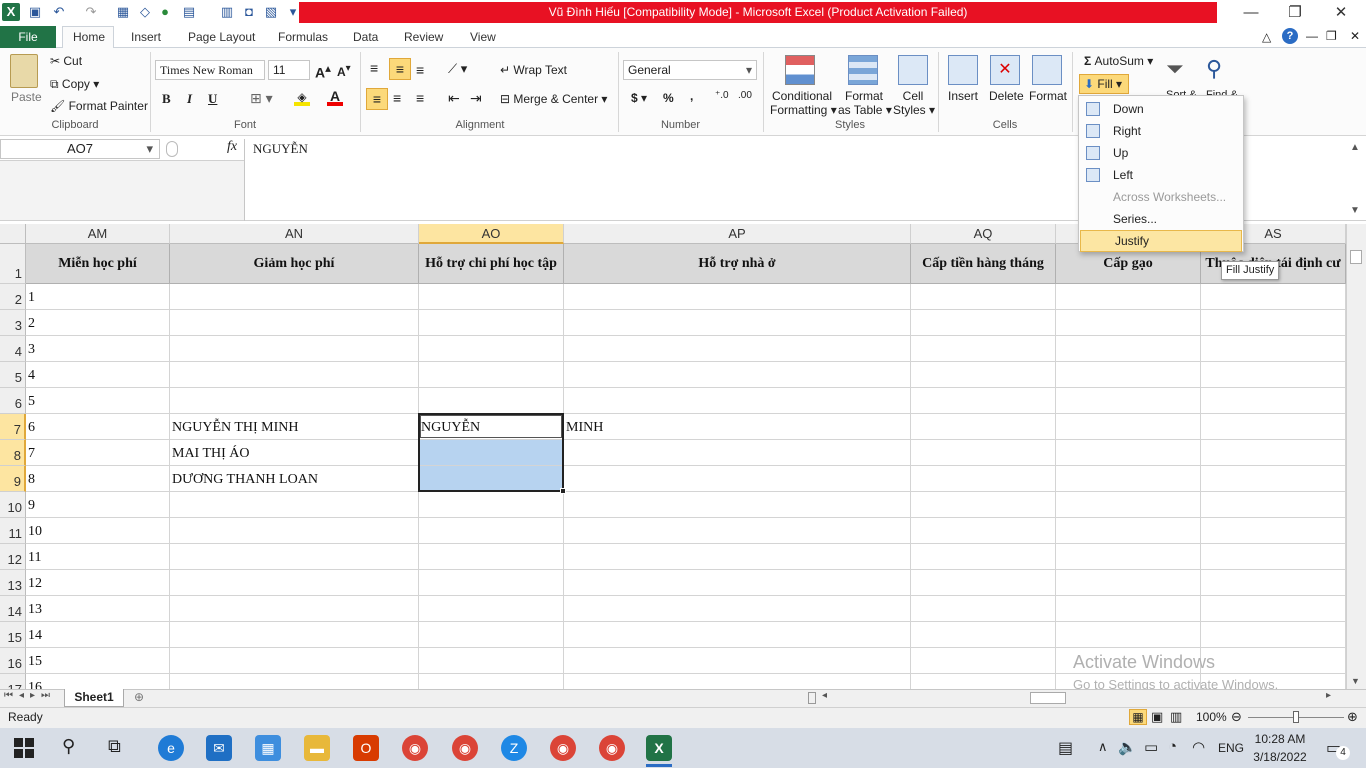  What do you see at coordinates (737, 264) in the screenshot?
I see `header-cell-ap: Hỗ trợ nhà ở` at bounding box center [737, 264].